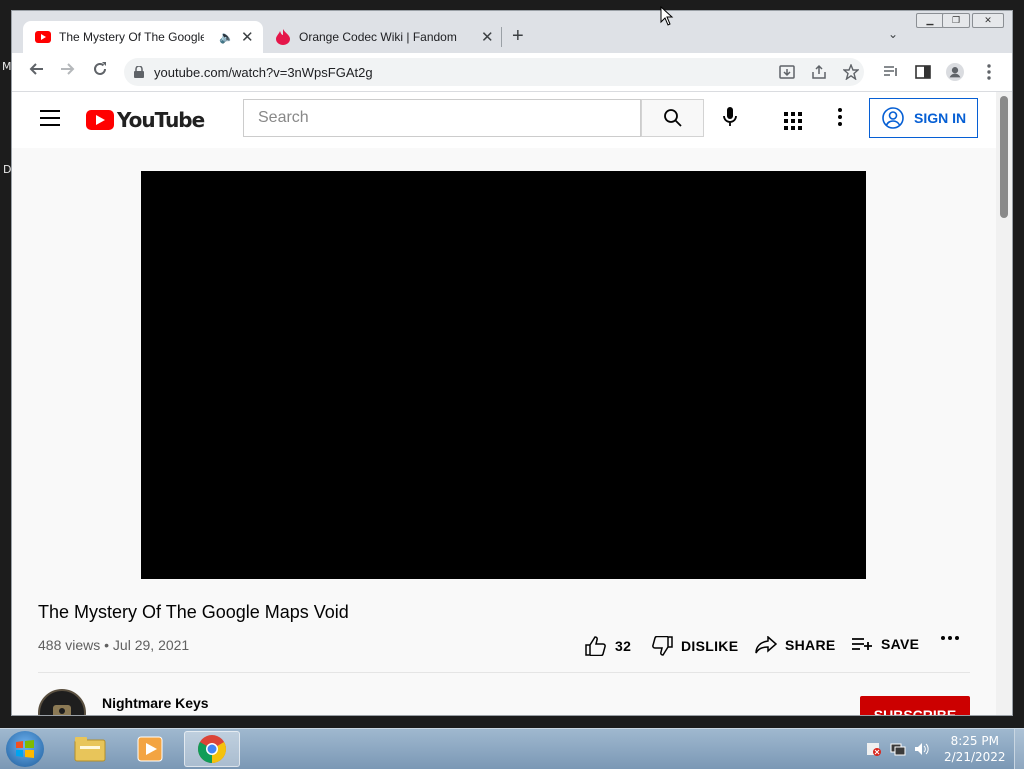  I want to click on tab-title: The Mystery Of The Google Maps Void, so click(131, 37).